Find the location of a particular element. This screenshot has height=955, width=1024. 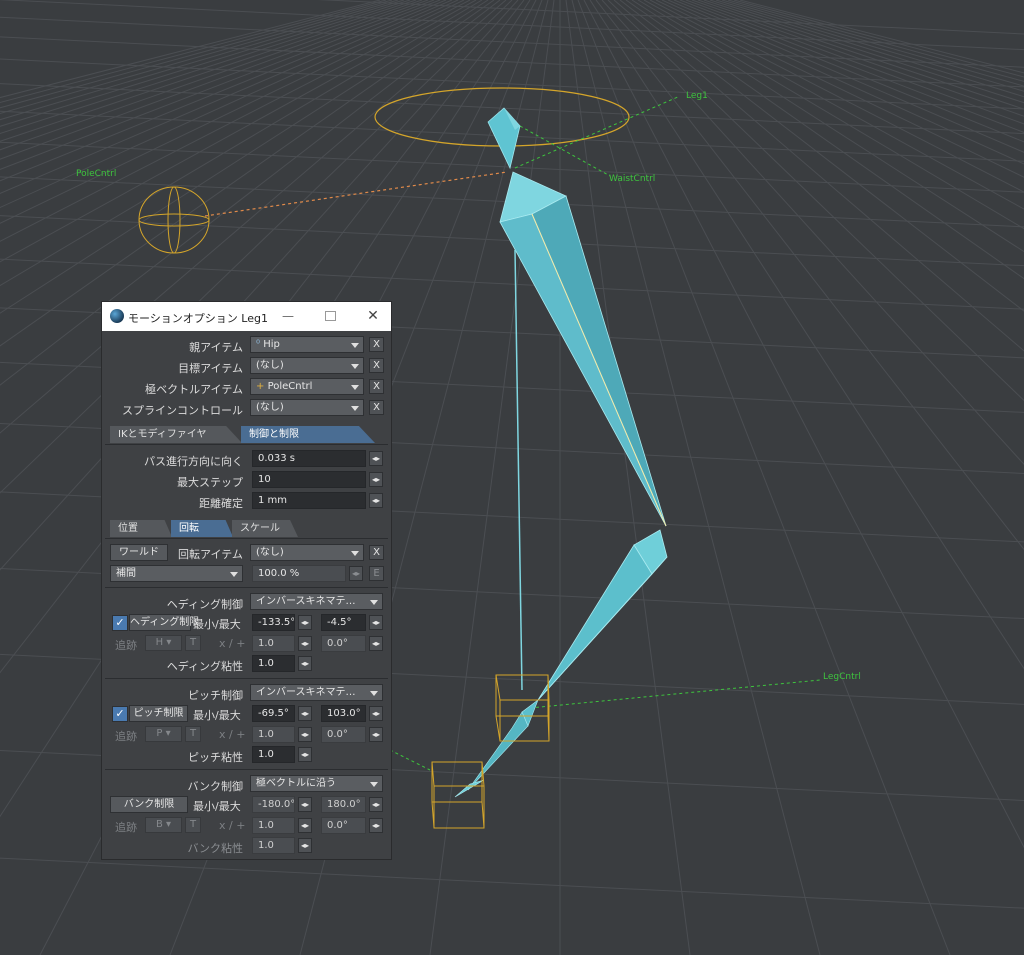

spline-control-clear-button: X is located at coordinates (376, 407).